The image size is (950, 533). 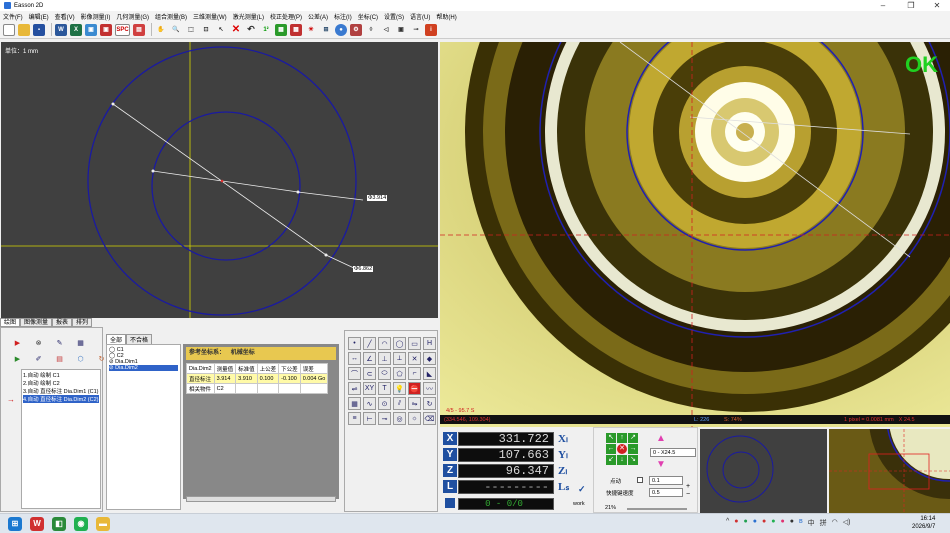 What do you see at coordinates (10, 322) in the screenshot?
I see `tab-drawing: 绘图` at bounding box center [10, 322].